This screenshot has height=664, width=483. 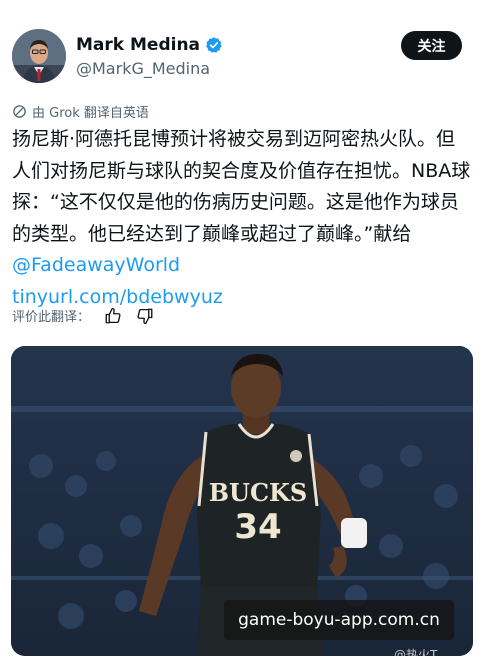 What do you see at coordinates (19, 111) in the screenshot?
I see `grok-icon` at bounding box center [19, 111].